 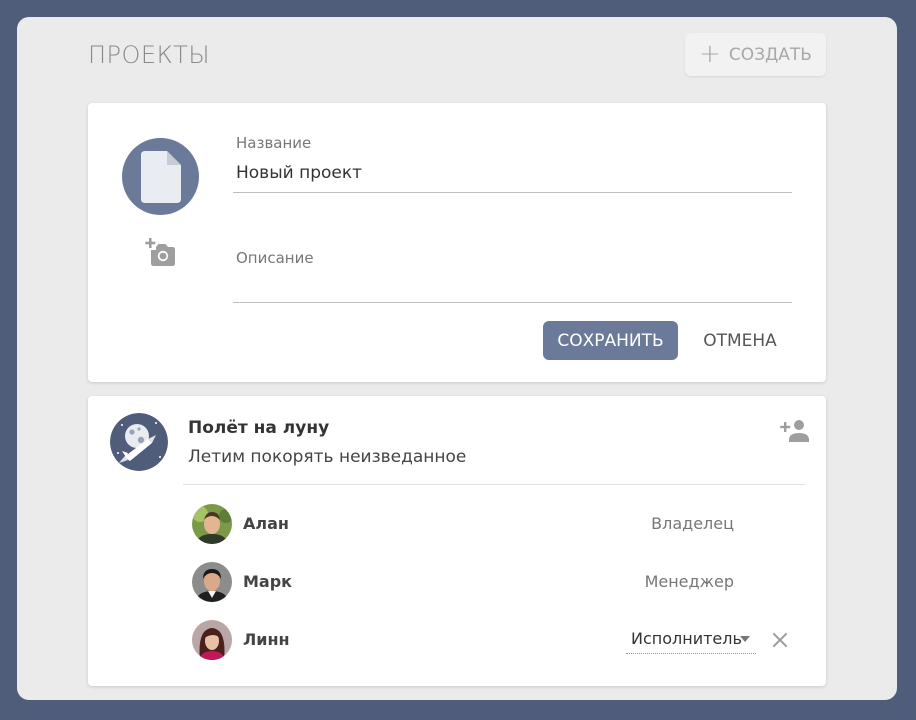 What do you see at coordinates (494, 484) in the screenshot?
I see `divider` at bounding box center [494, 484].